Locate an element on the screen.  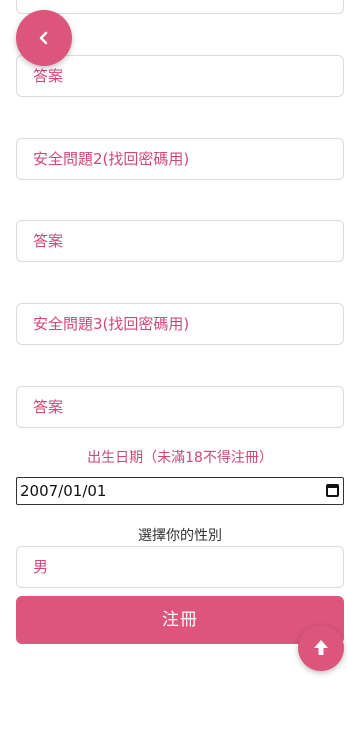
birthdate-input: 2007/01/01 is located at coordinates (180, 491).